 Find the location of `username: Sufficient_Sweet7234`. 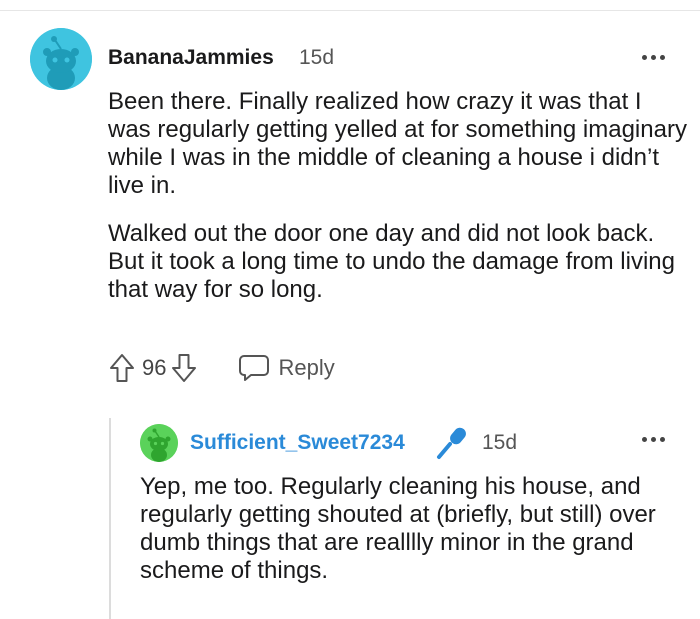

username: Sufficient_Sweet7234 is located at coordinates (297, 443).